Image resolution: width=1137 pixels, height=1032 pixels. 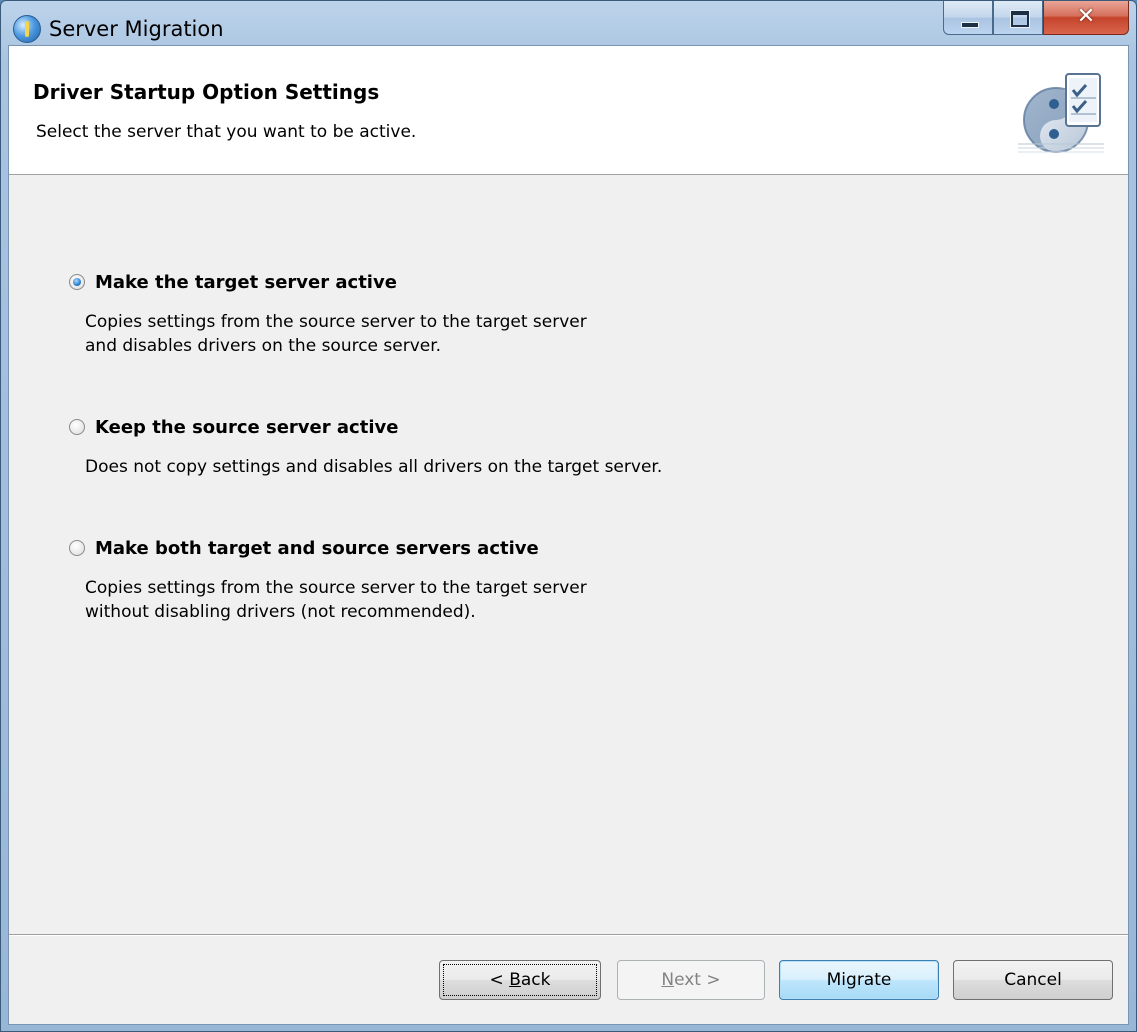 I want to click on page-title: Driver Startup Option Settings, so click(x=206, y=92).